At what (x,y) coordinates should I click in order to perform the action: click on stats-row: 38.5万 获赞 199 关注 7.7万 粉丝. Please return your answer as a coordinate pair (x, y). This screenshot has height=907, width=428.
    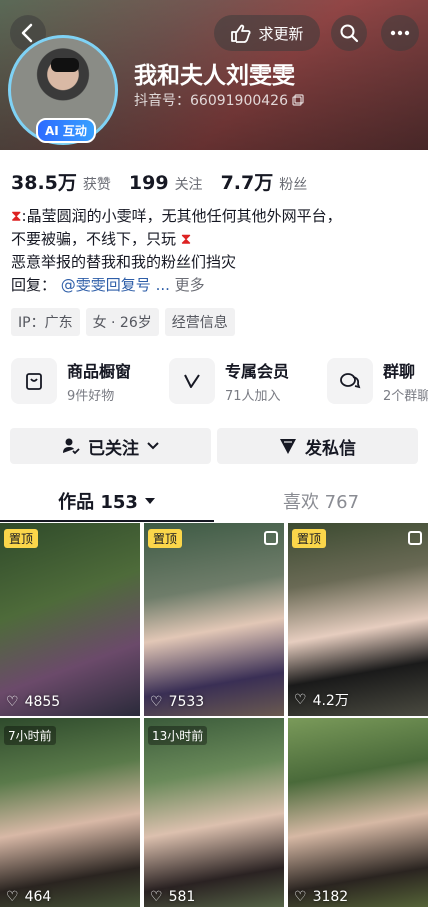
    Looking at the image, I should click on (168, 181).